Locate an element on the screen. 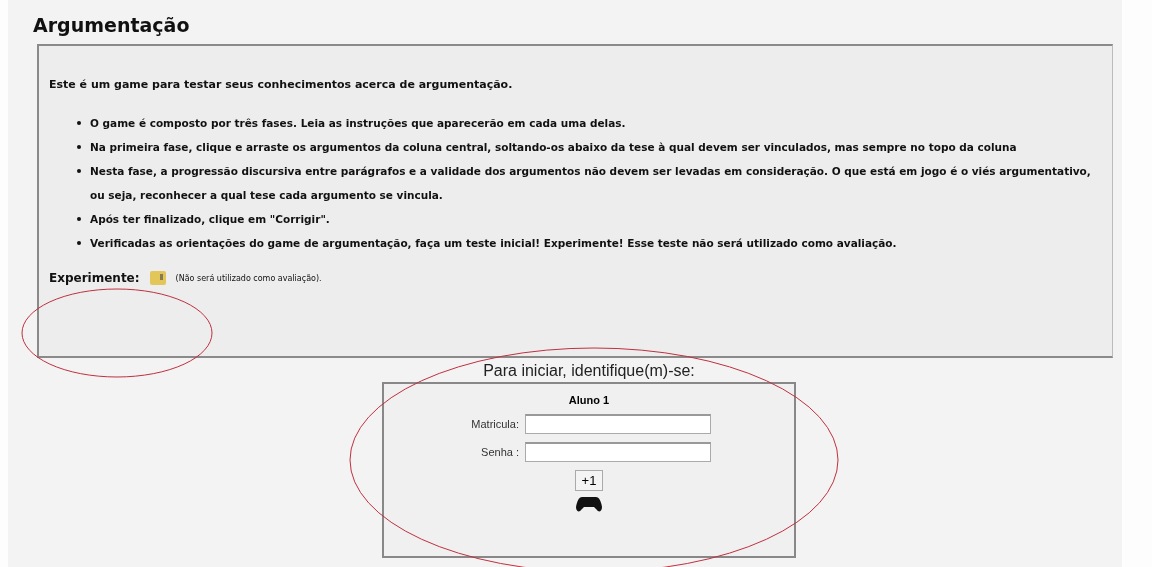  instruction-text: Na primeira fase, clique e arraste os argumentos da coluna central, soltando-os abaixo da tese à qual devem ser vinculados, mas sempre no topo da coluna is located at coordinates (553, 147).